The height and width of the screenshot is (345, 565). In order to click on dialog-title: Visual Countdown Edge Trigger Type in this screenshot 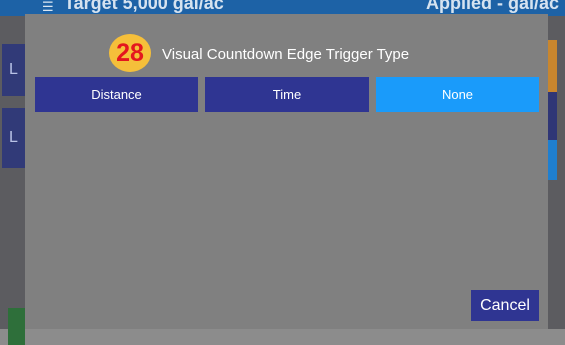, I will do `click(286, 54)`.